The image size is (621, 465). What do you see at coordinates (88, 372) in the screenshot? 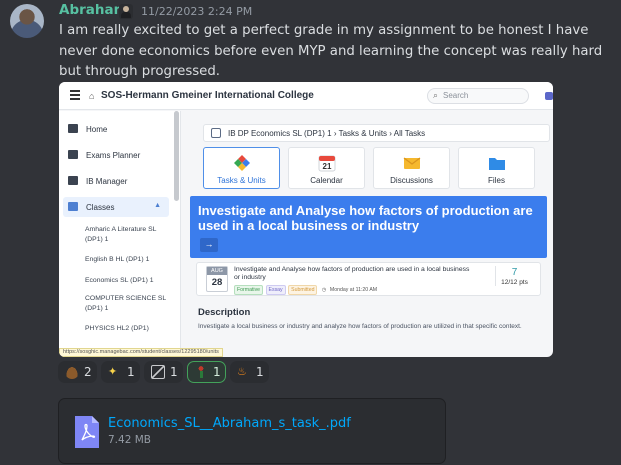
I see `reaction-count: 2` at bounding box center [88, 372].